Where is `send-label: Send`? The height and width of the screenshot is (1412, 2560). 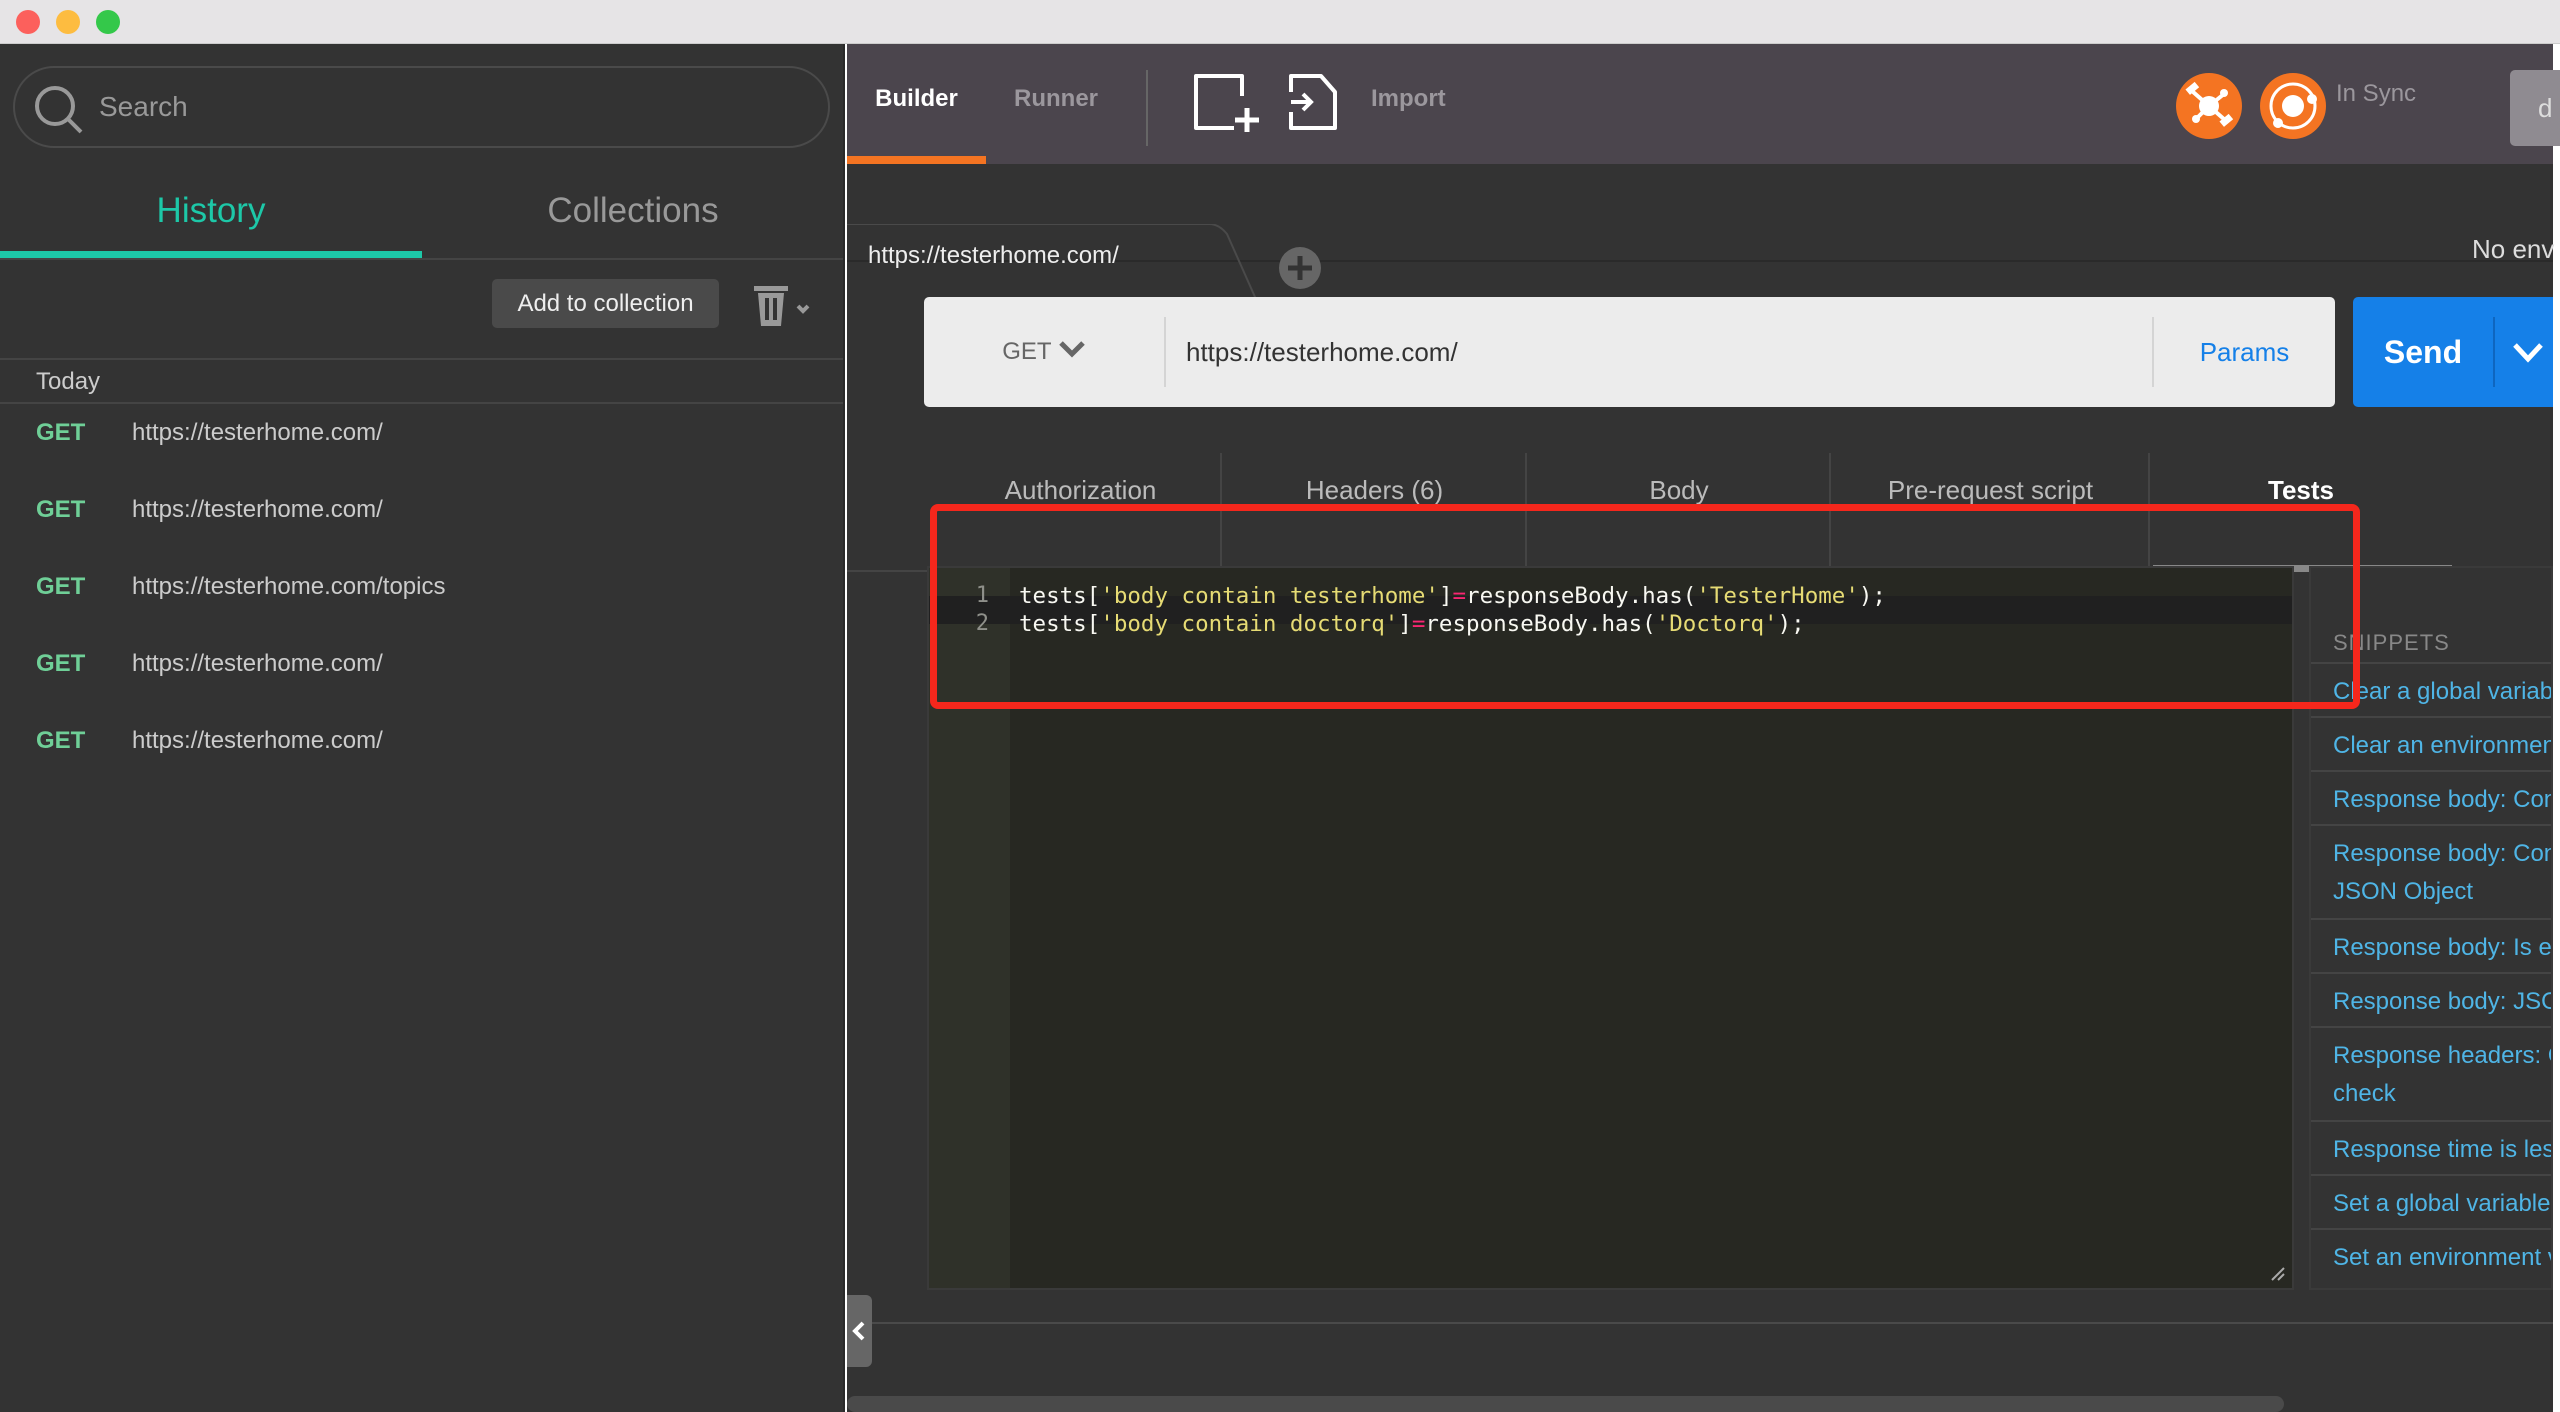
send-label: Send is located at coordinates (2423, 352).